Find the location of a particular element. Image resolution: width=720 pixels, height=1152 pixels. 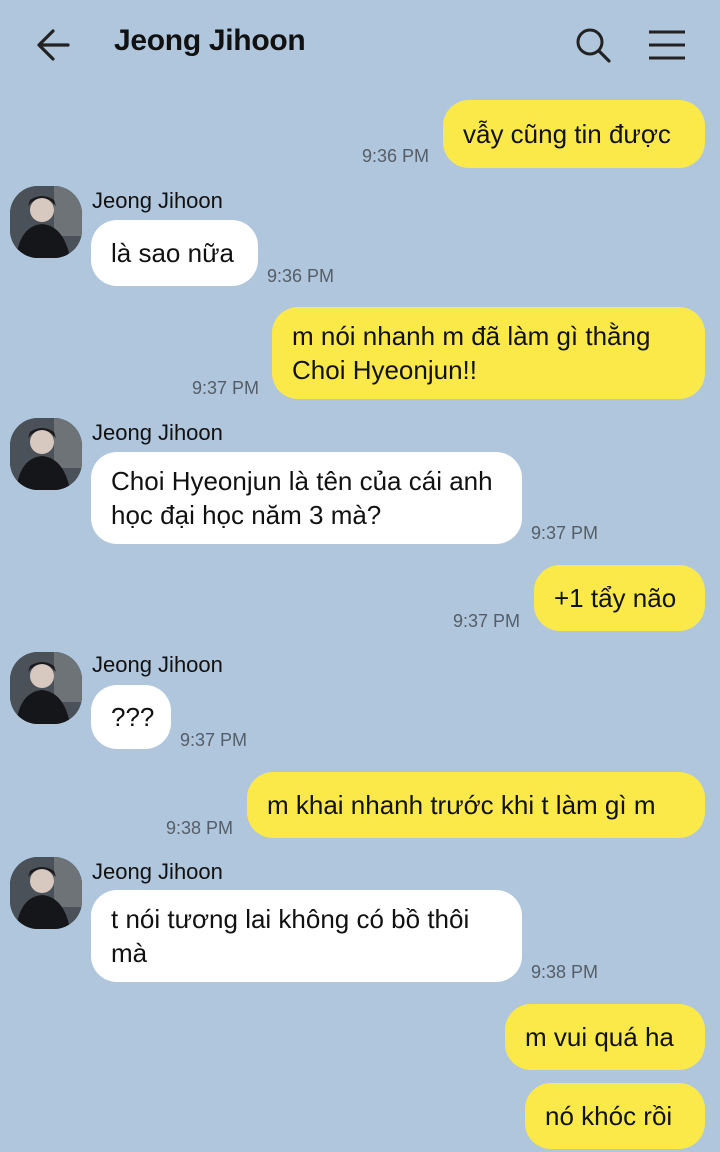

search-icon is located at coordinates (593, 45).